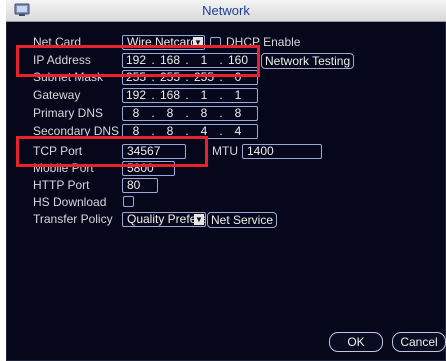  I want to click on tcp-port-highlight, so click(112, 151).